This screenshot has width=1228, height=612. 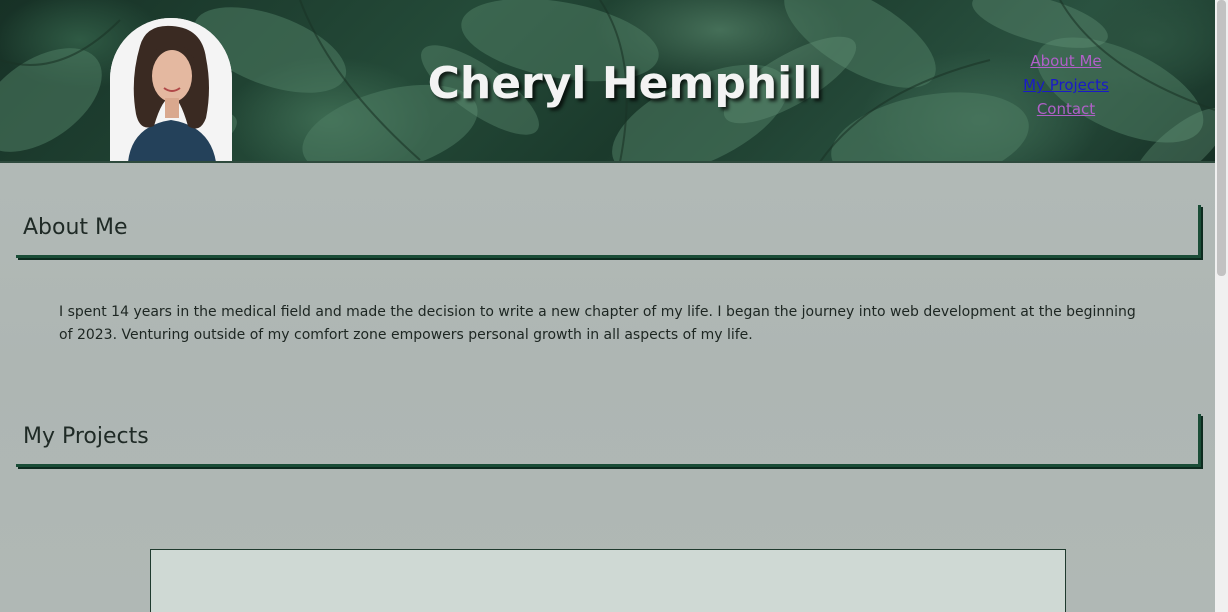 What do you see at coordinates (1066, 61) in the screenshot?
I see `nav-link-about-me: About Me` at bounding box center [1066, 61].